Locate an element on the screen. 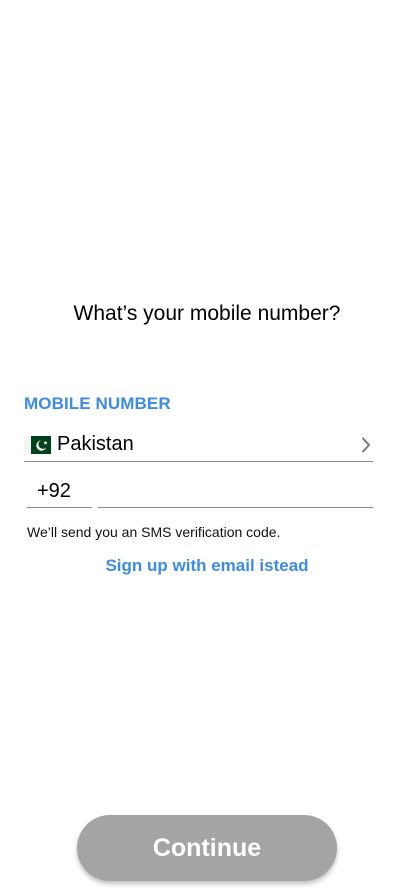 Image resolution: width=414 pixels, height=896 pixels. country-selector: Pakistan is located at coordinates (198, 445).